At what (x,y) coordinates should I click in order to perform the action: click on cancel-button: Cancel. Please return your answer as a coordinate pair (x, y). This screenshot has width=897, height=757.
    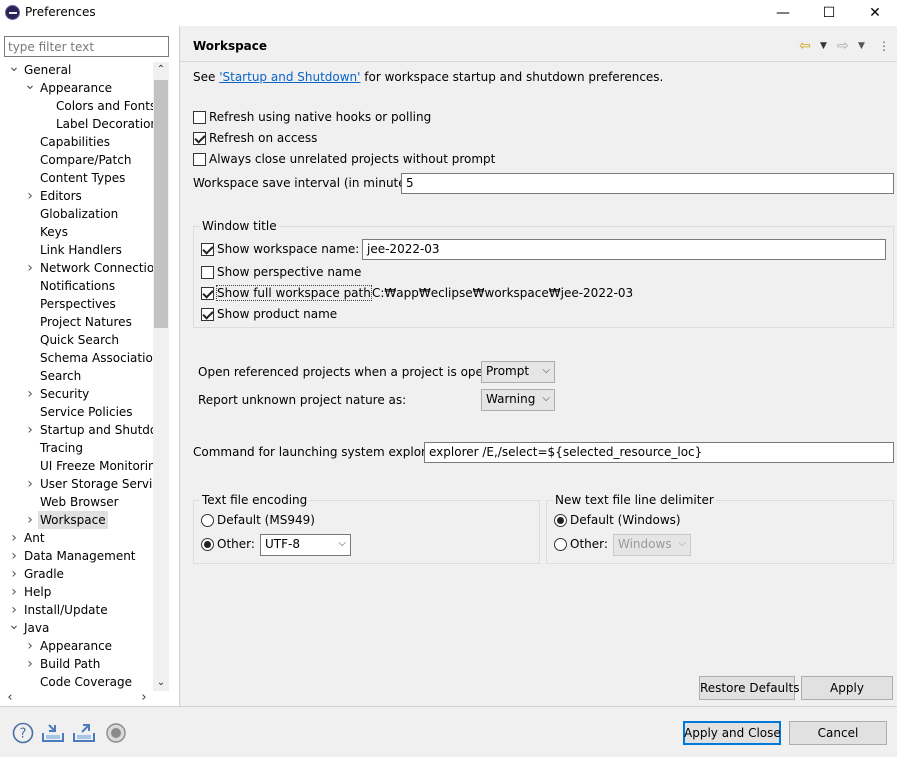
    Looking at the image, I should click on (838, 733).